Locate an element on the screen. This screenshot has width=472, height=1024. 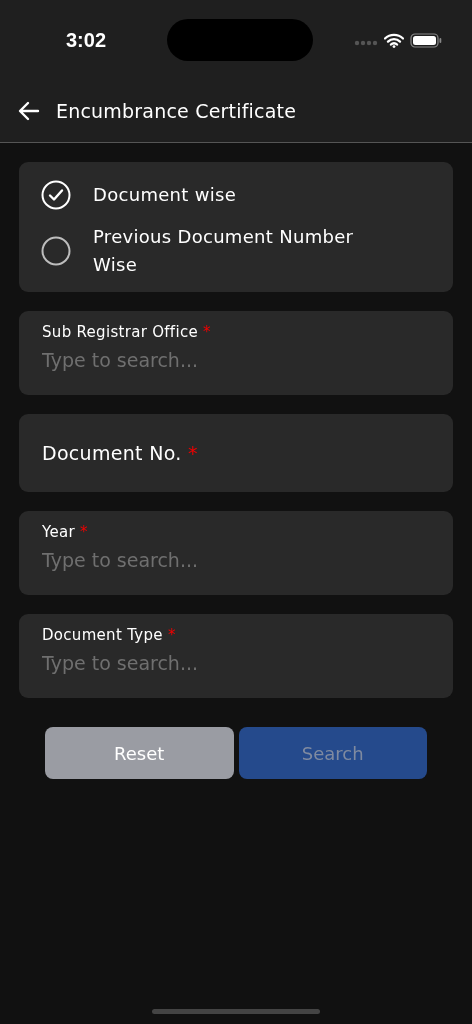
page-title: Encumbrance Certificate is located at coordinates (176, 111).